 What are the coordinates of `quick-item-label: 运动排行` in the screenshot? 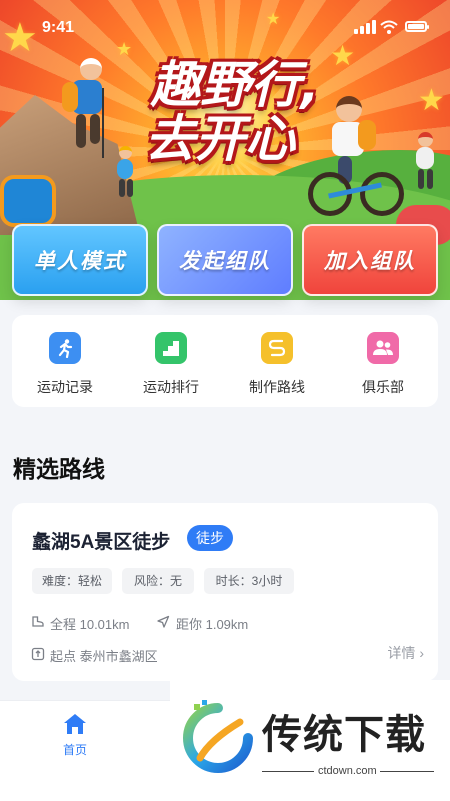 It's located at (171, 387).